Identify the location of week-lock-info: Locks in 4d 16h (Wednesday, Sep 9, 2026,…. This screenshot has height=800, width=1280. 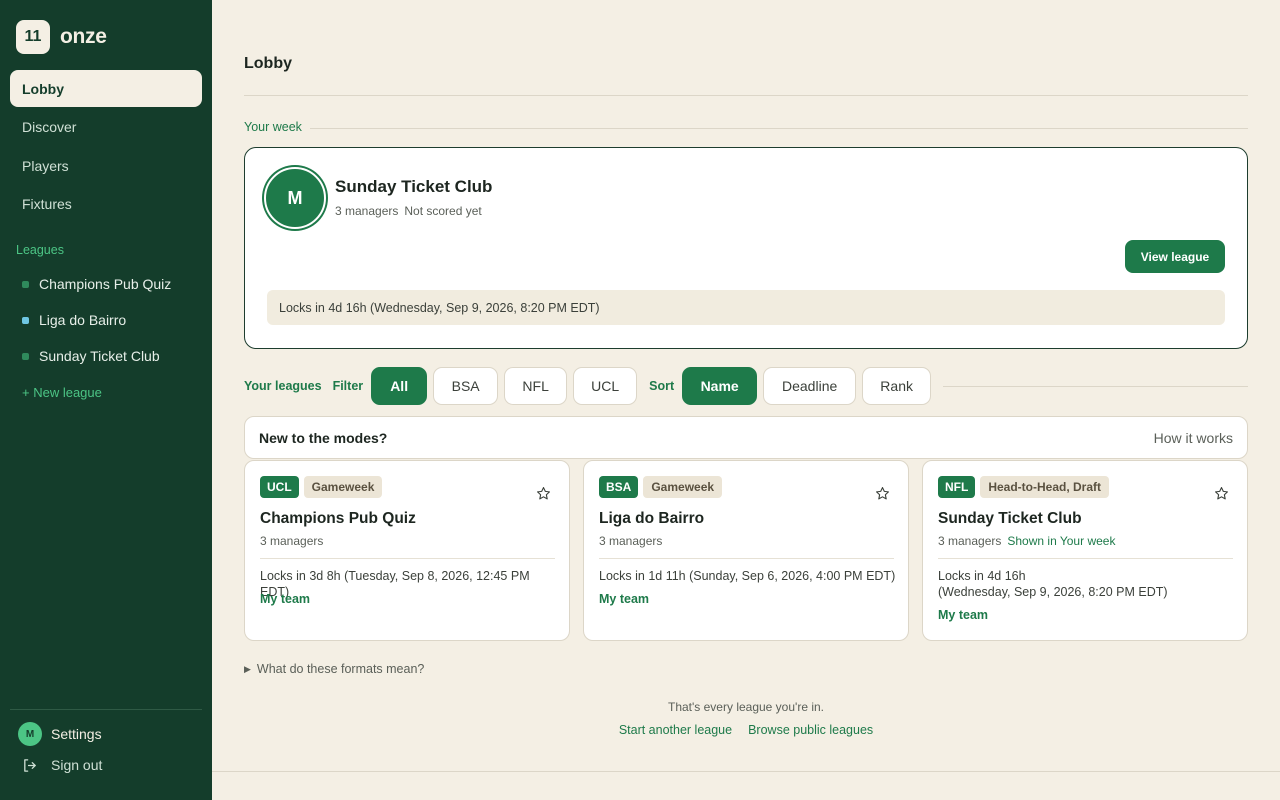
(746, 307).